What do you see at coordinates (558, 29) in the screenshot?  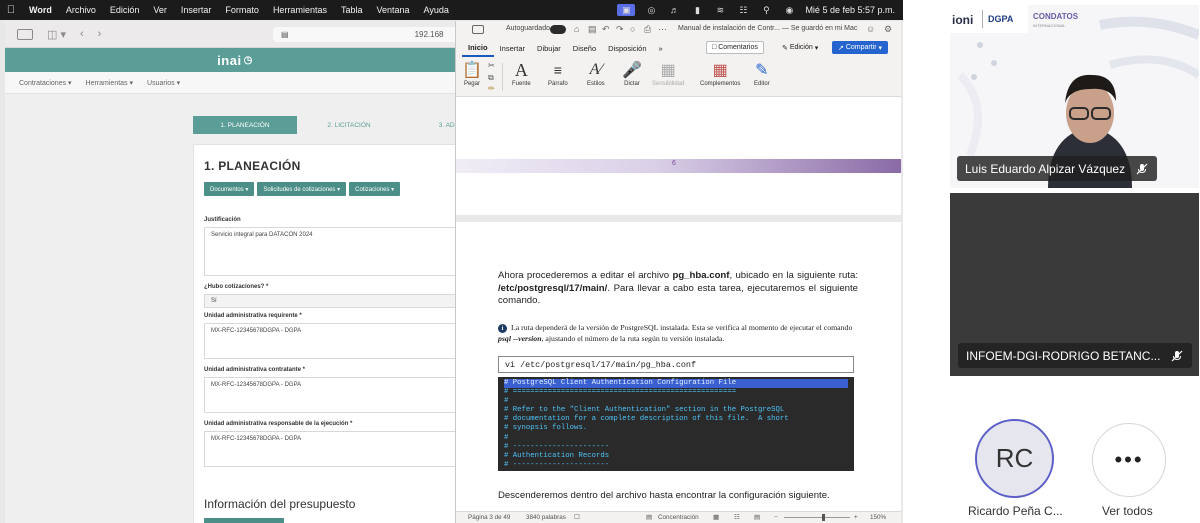 I see `autosave-toggle` at bounding box center [558, 29].